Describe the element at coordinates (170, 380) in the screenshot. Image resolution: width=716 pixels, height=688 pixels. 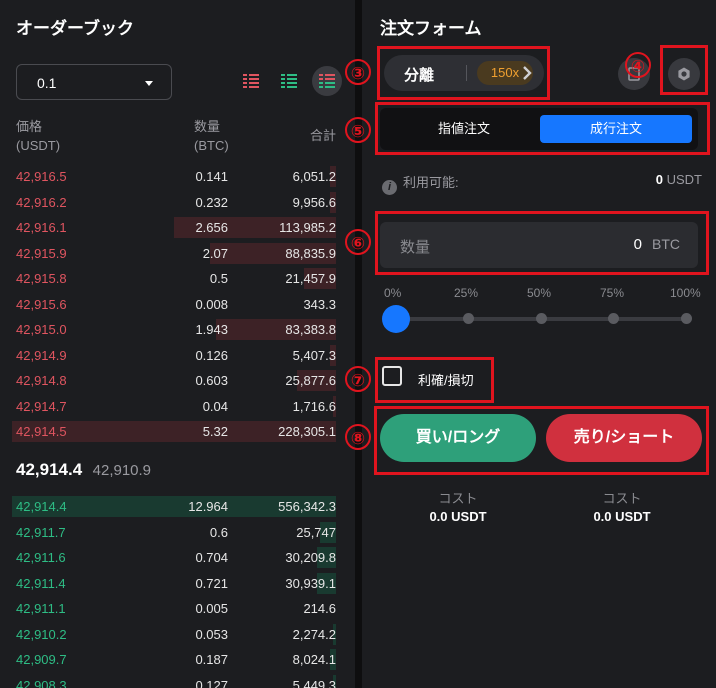
I see `ask-row: 42,914.8 0.603 25,877.6` at that location.